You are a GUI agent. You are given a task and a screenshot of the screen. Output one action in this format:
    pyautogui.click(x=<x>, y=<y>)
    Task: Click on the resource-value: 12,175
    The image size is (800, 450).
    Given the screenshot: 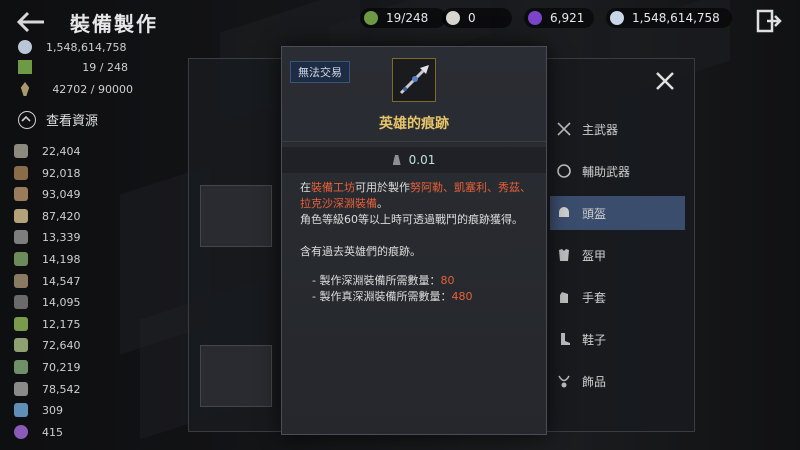 What is the action you would take?
    pyautogui.click(x=61, y=324)
    